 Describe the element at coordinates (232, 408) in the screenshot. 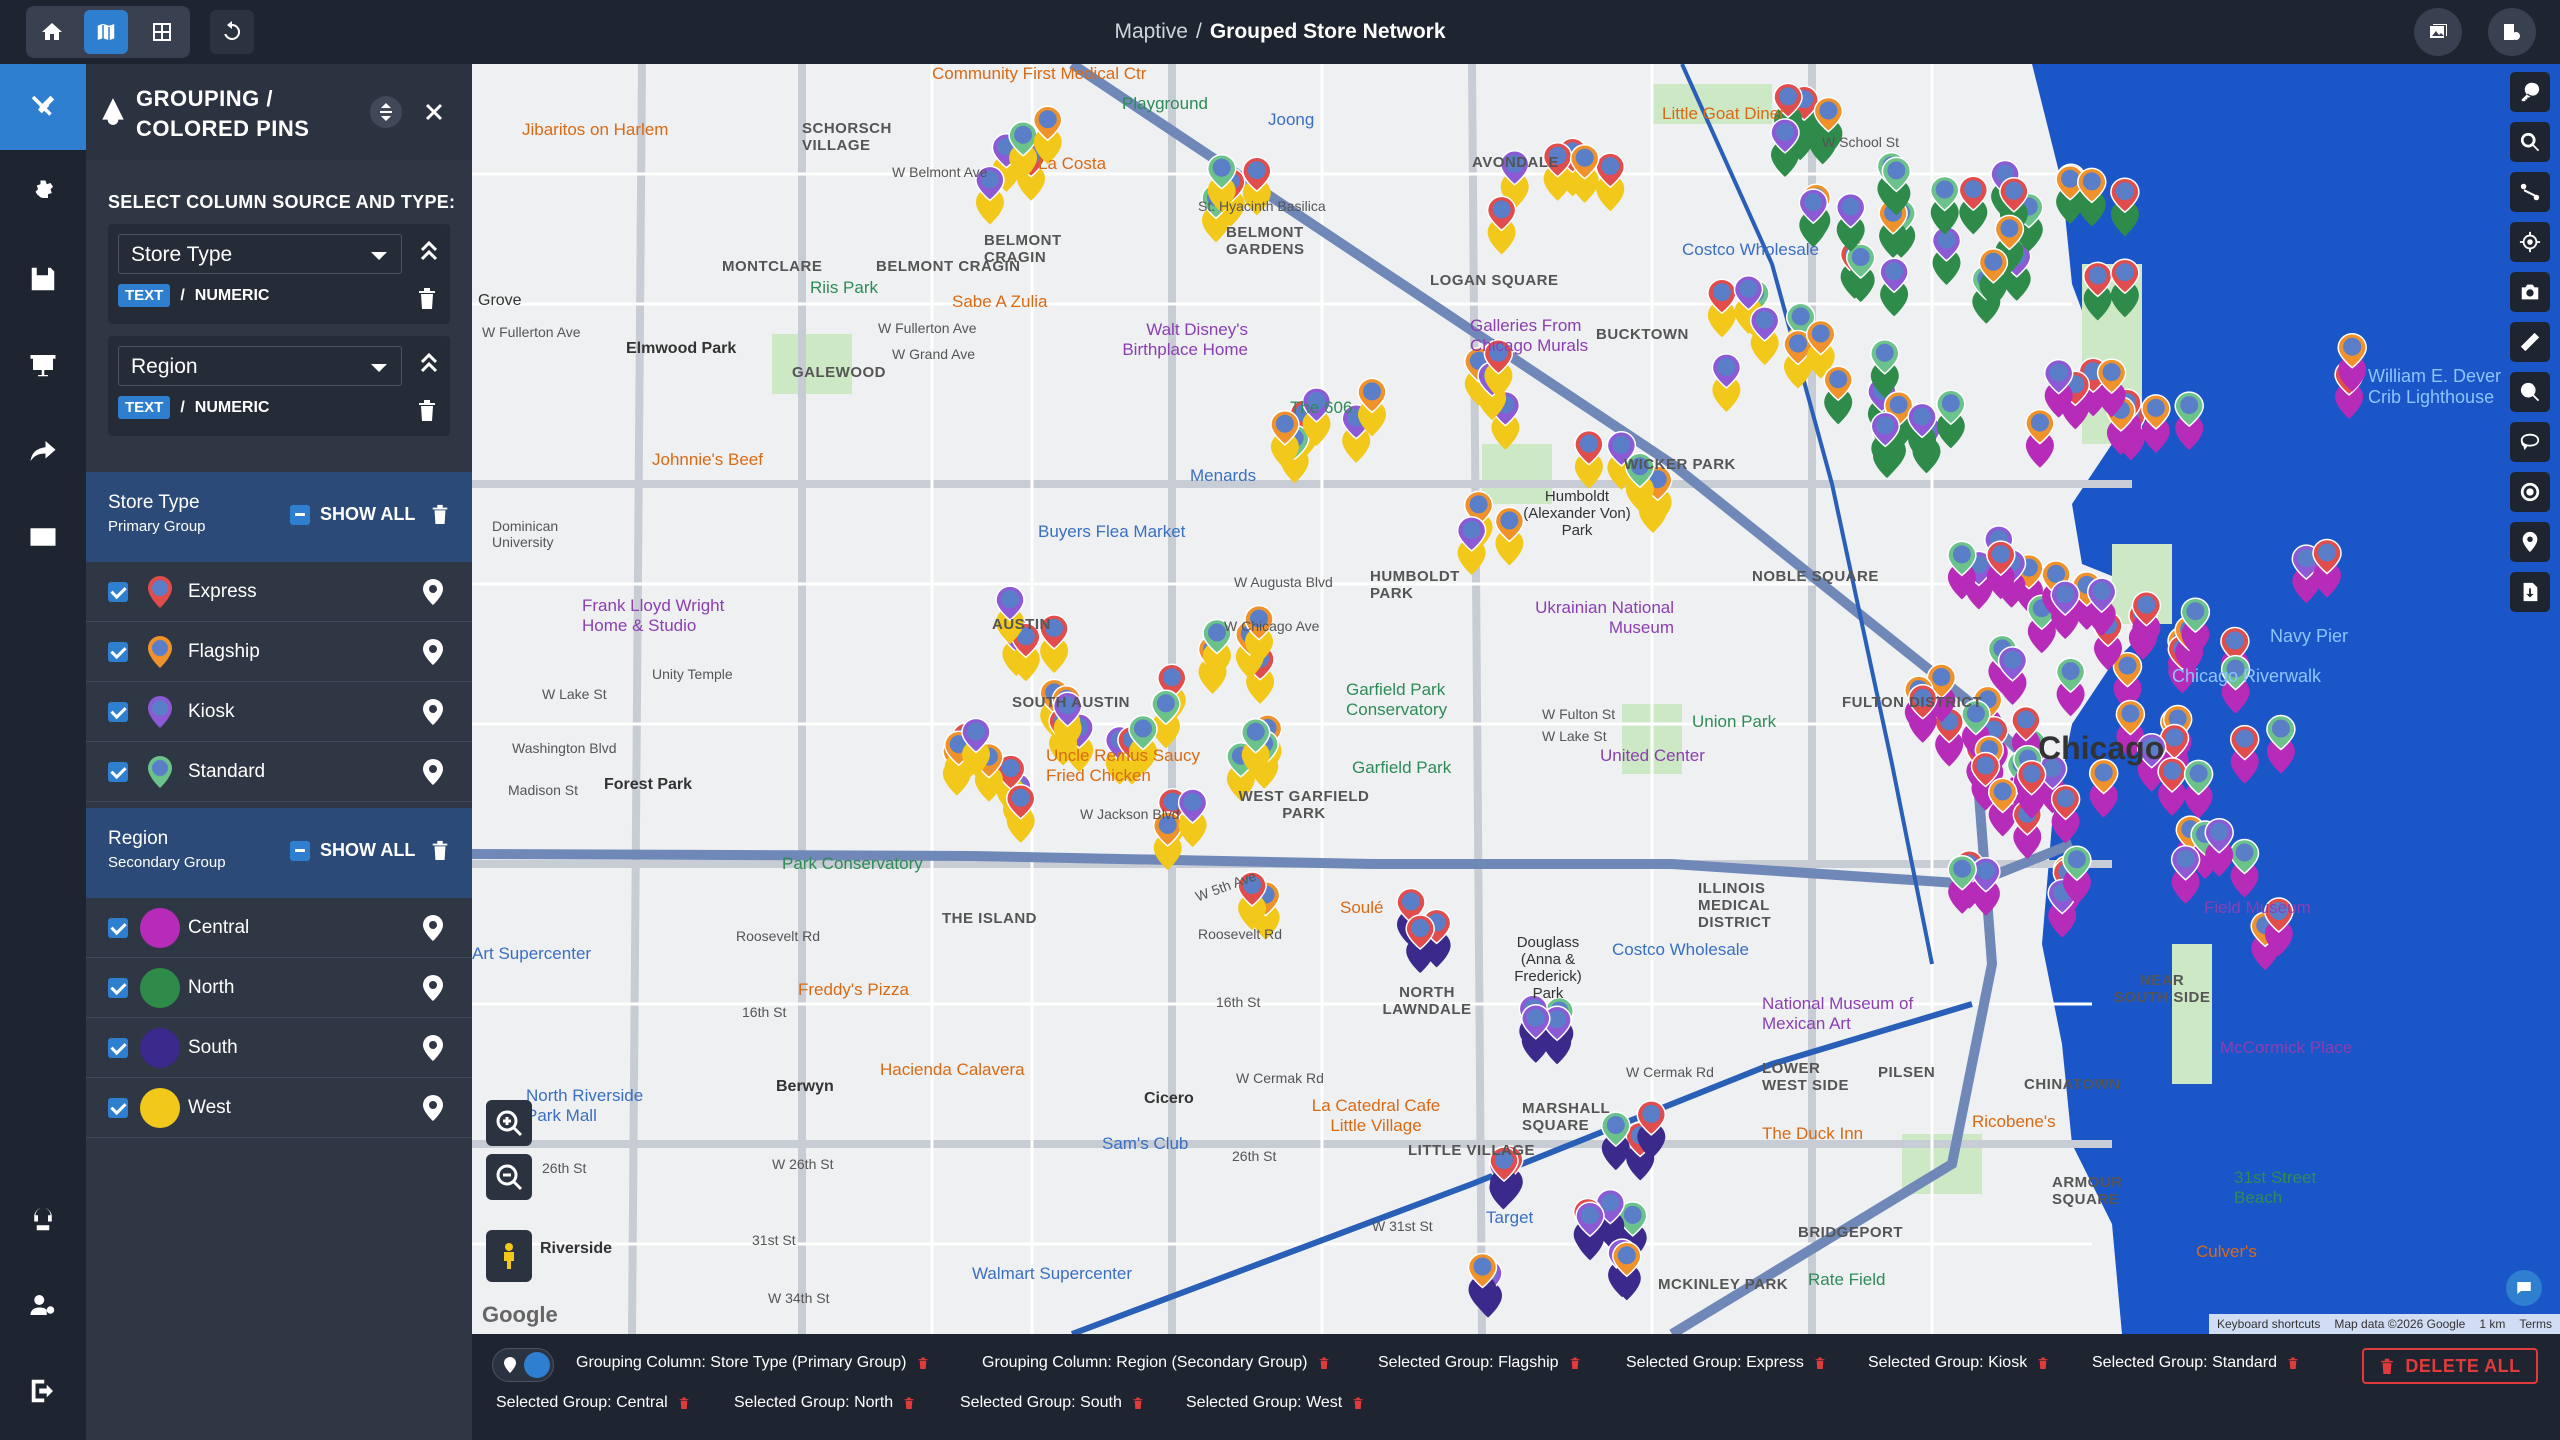

I see `type-numeric-option: NUMERIC` at that location.